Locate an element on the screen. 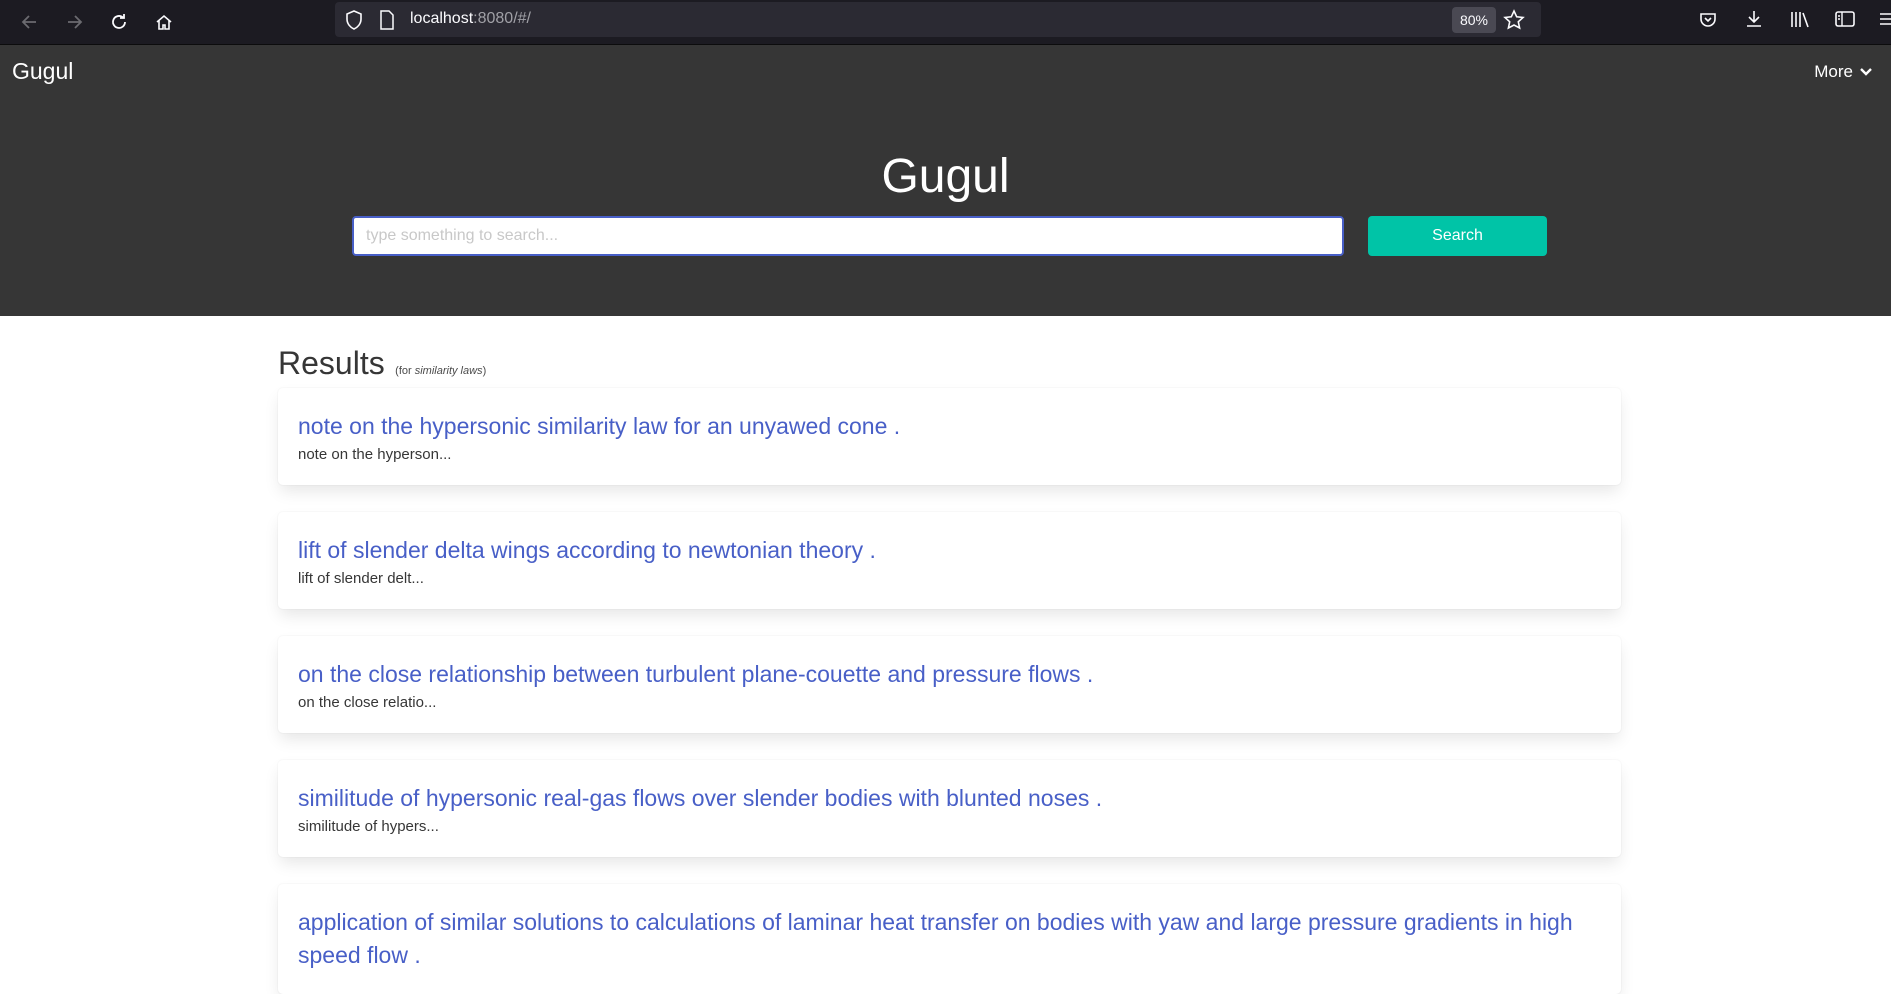 The height and width of the screenshot is (994, 1891). search-input is located at coordinates (848, 236).